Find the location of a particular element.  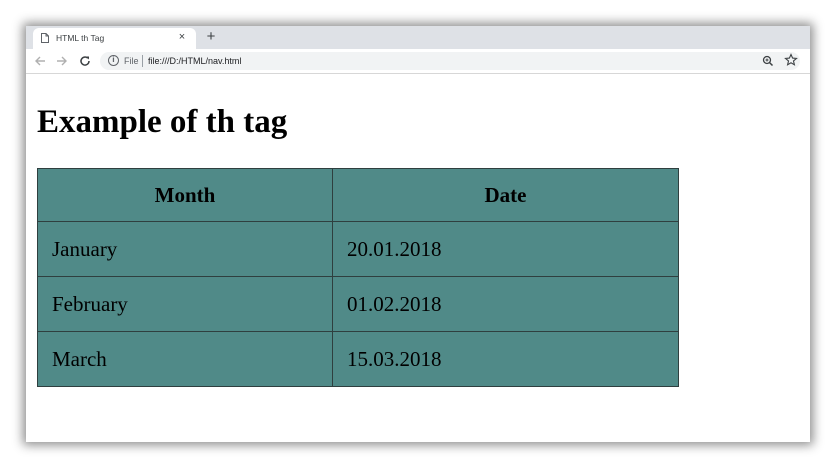

close-icon: × is located at coordinates (182, 37).